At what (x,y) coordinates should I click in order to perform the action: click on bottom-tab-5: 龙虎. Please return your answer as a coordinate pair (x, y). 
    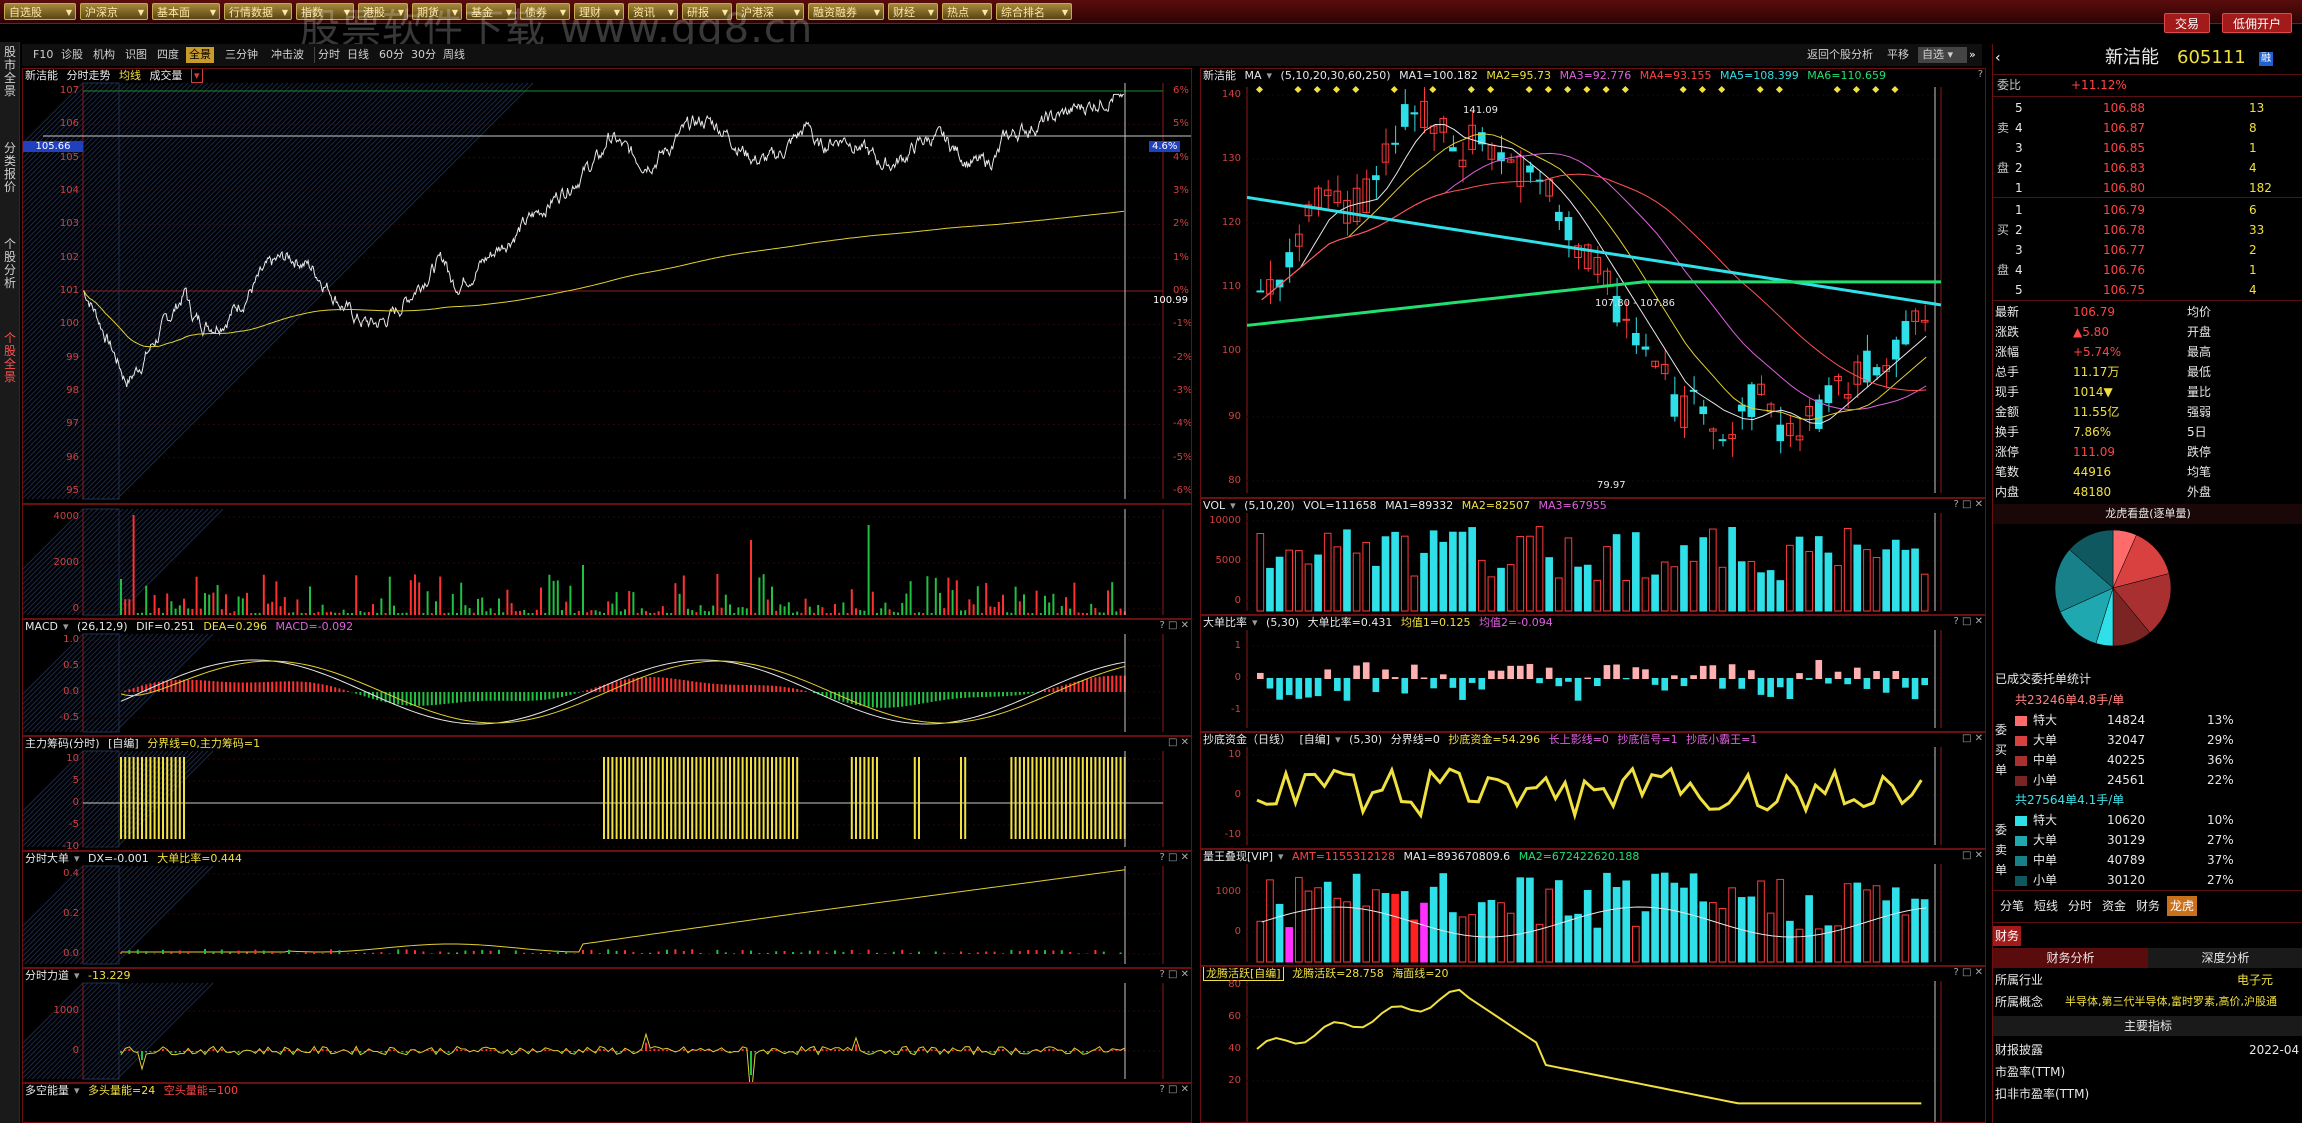
    Looking at the image, I should click on (2182, 906).